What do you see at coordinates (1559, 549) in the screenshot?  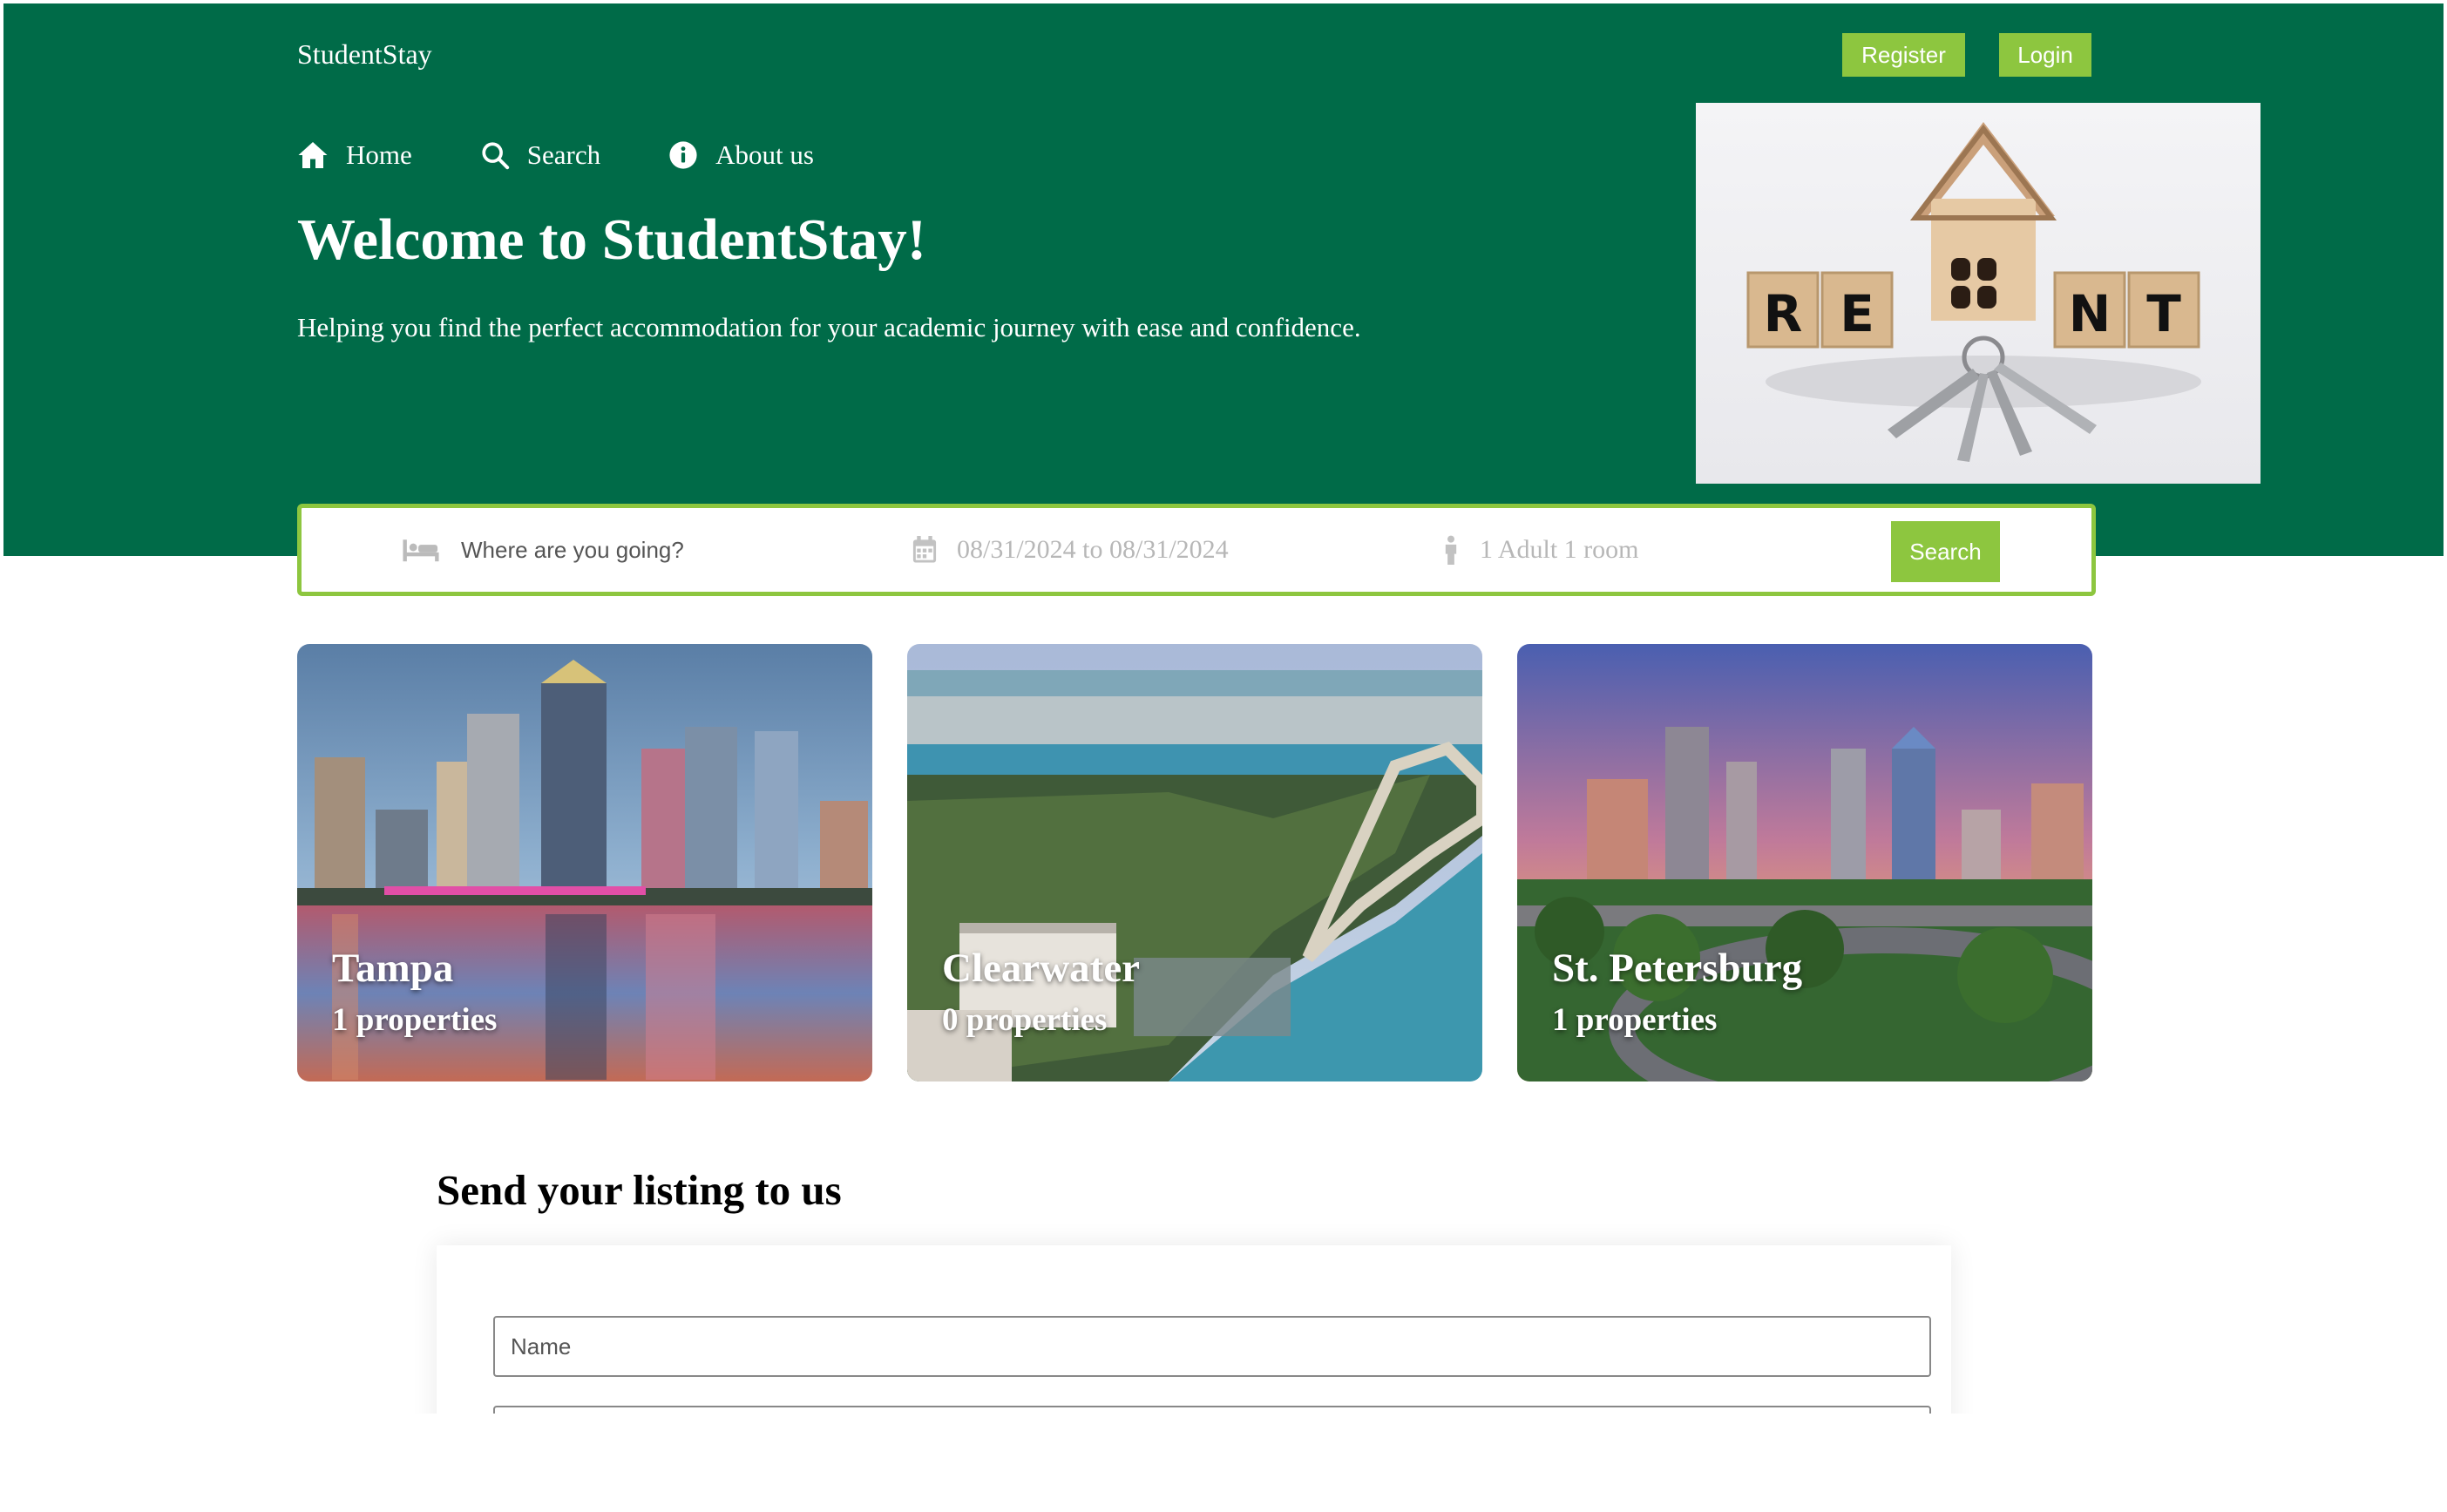 I see `guests-value: 1 Adult 1 room` at bounding box center [1559, 549].